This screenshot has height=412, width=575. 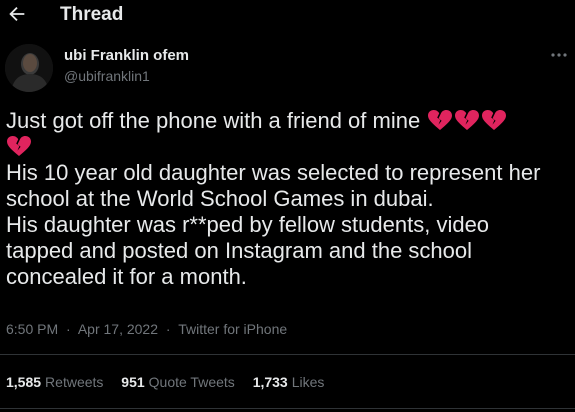 What do you see at coordinates (286, 147) in the screenshot?
I see `tweet-line` at bounding box center [286, 147].